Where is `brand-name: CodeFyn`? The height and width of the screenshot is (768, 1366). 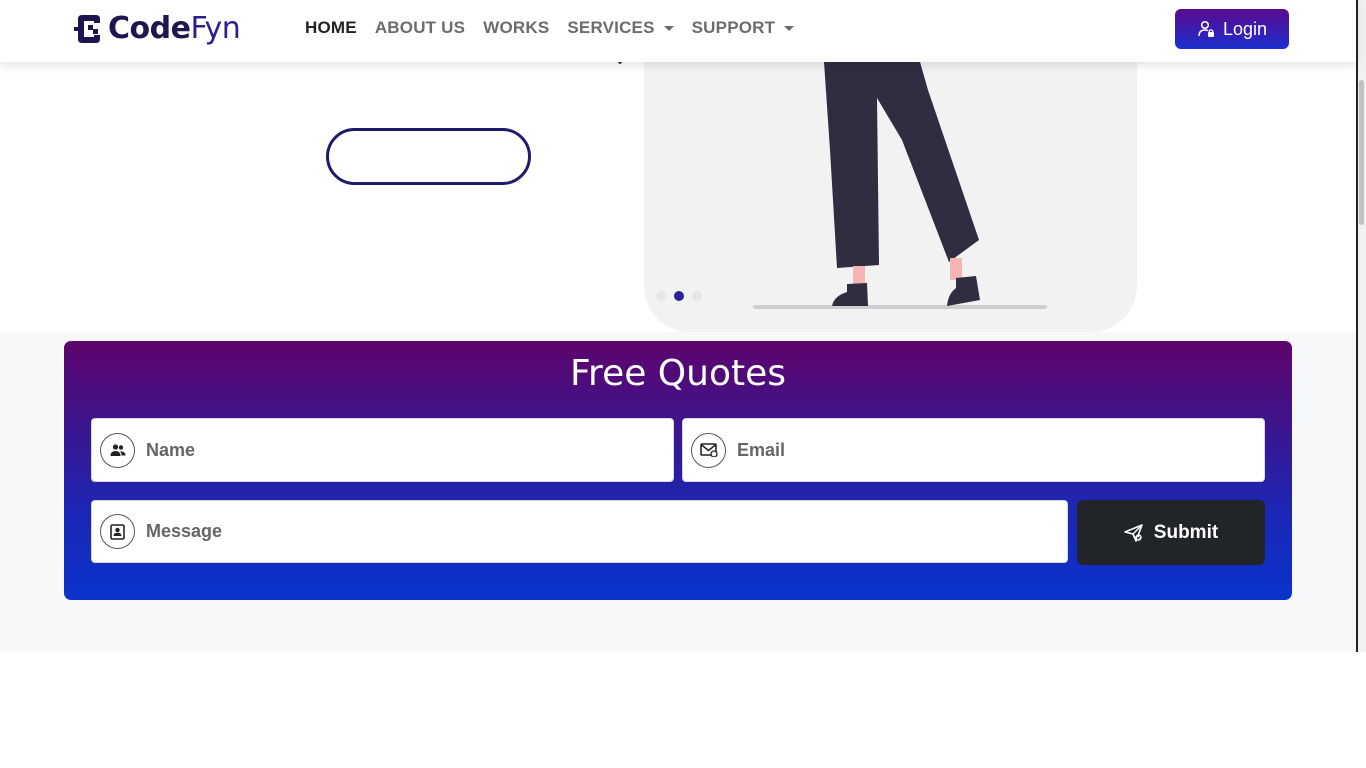
brand-name: CodeFyn is located at coordinates (174, 28).